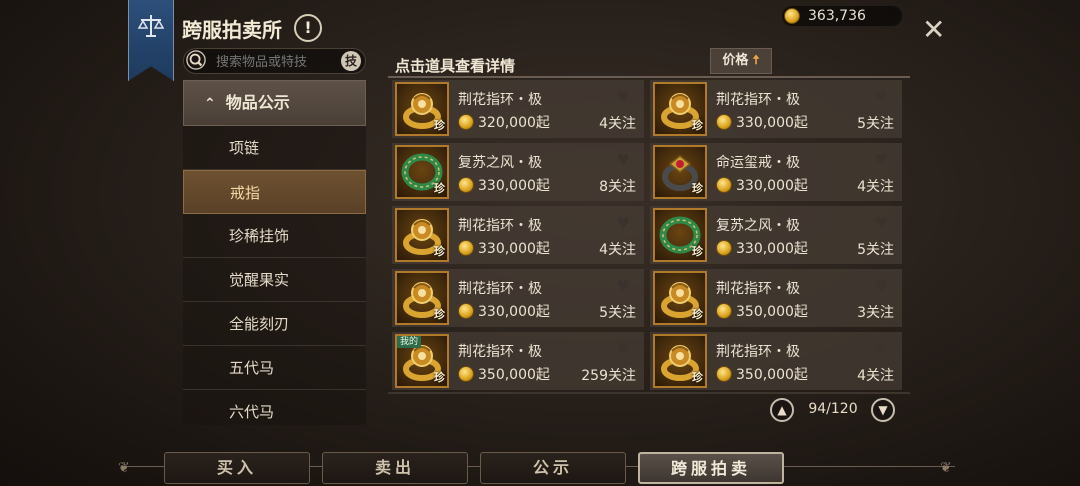  I want to click on item-card: 珍荆花指环・极 350,000起 ♥ 3关注, so click(776, 298).